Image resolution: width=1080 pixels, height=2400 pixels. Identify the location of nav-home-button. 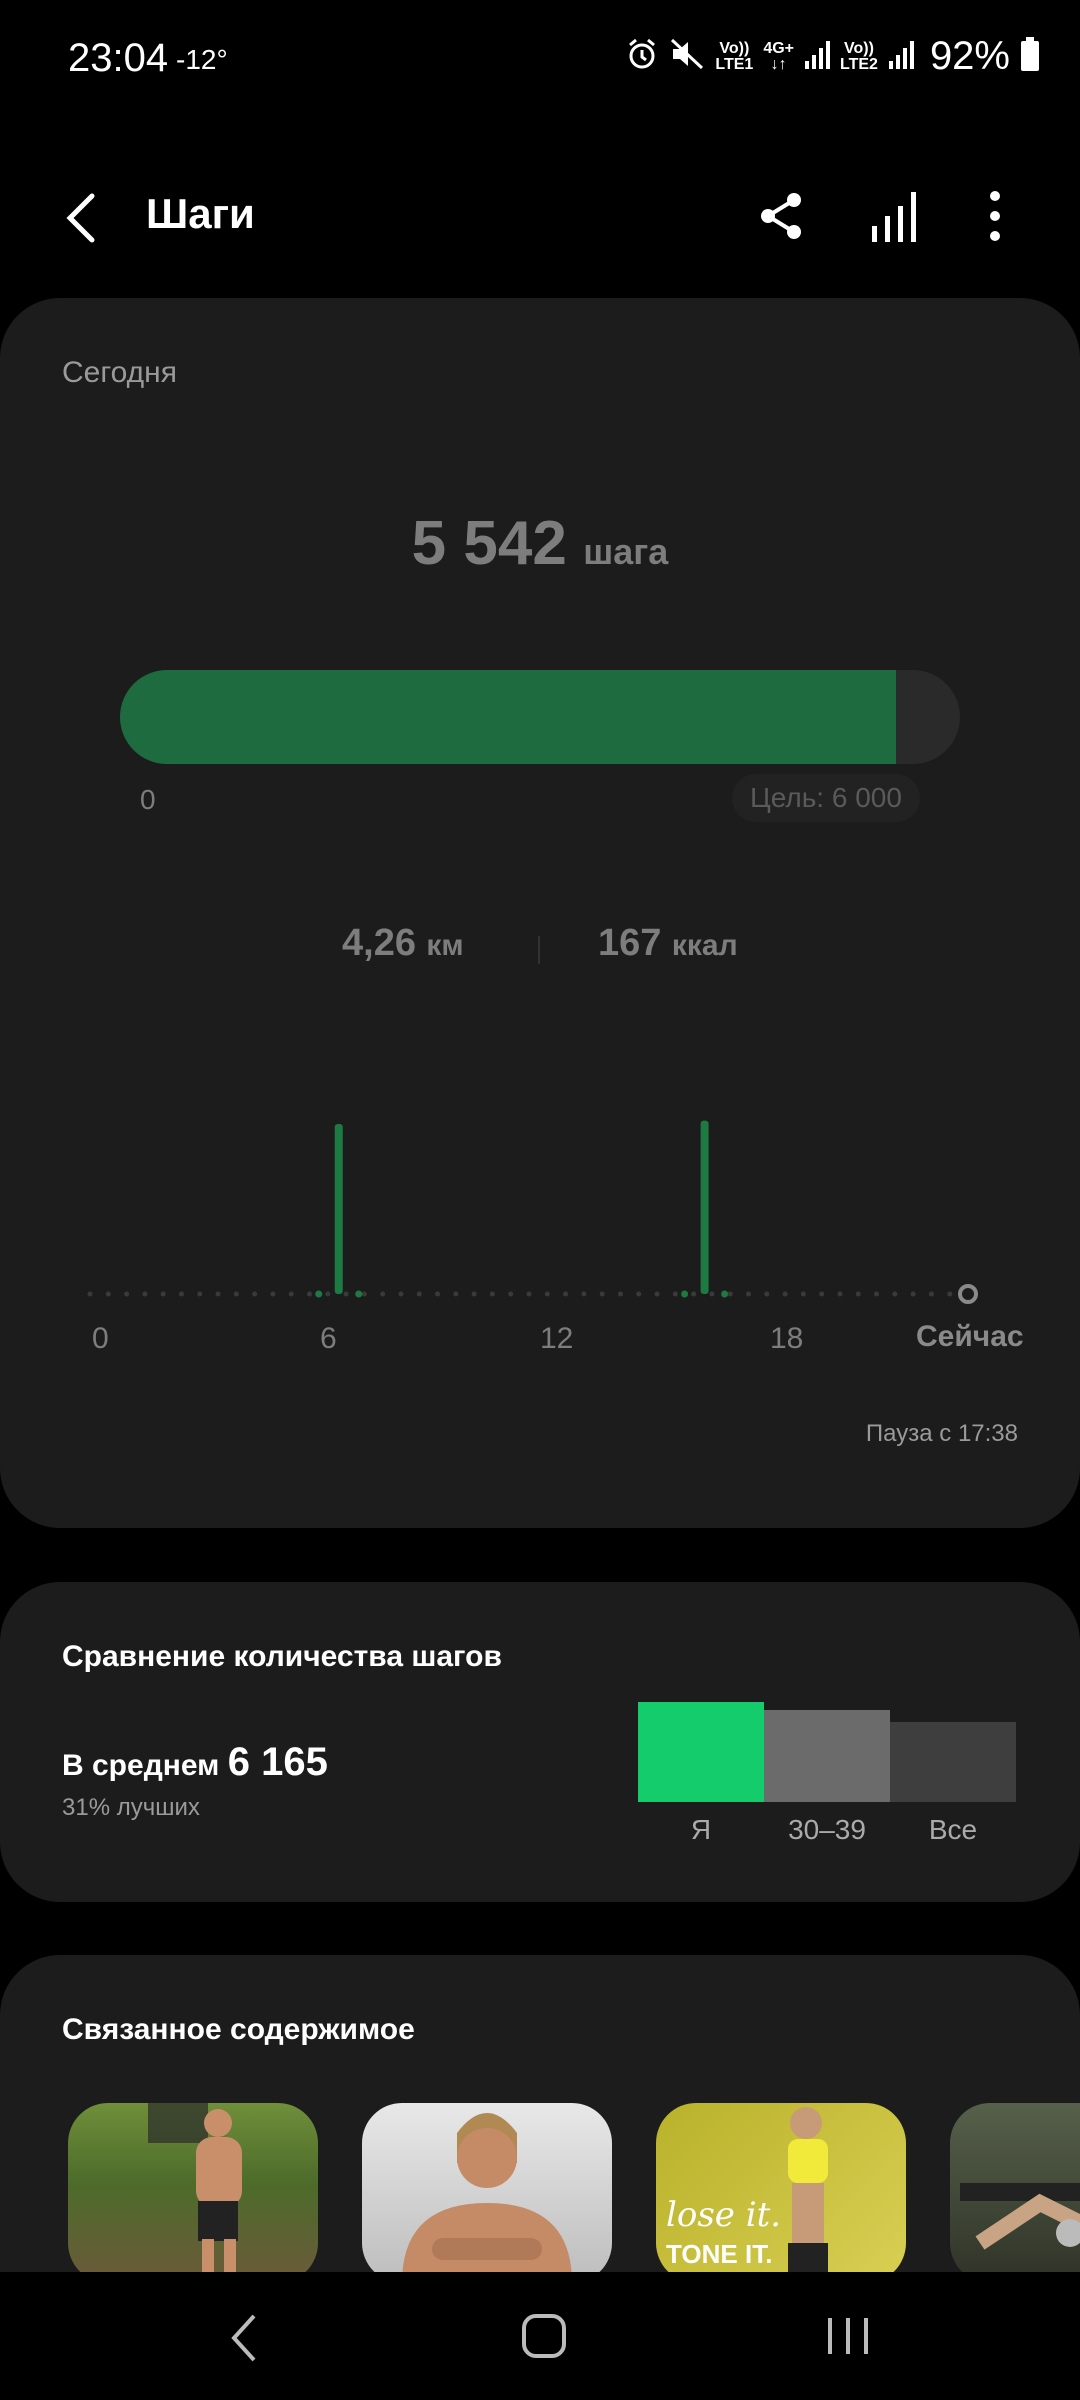
(544, 2336).